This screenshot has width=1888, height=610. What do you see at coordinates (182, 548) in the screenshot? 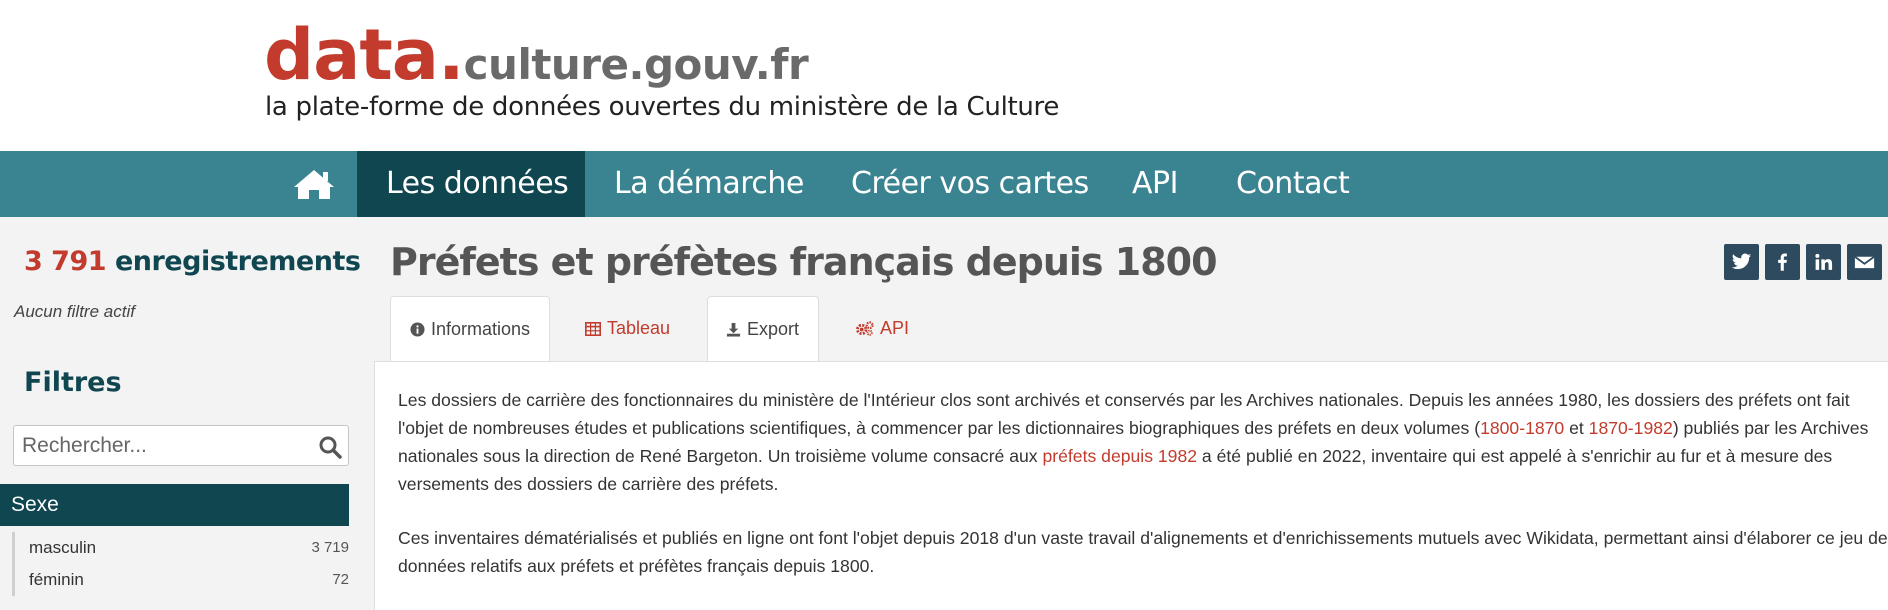
I see `facet-item-masculin: masculin 3 719` at bounding box center [182, 548].